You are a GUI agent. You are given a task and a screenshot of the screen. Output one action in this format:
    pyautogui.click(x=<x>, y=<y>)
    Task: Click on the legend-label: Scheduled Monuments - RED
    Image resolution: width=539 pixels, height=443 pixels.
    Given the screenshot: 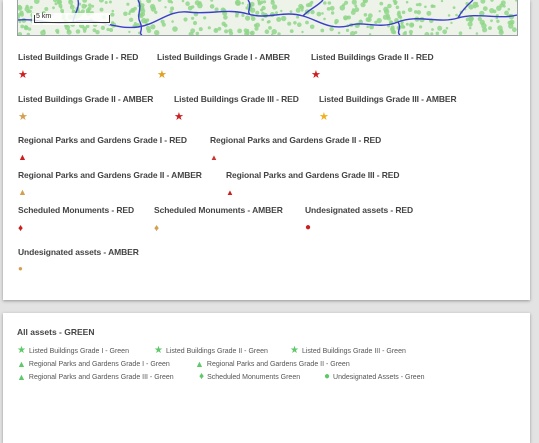 What is the action you would take?
    pyautogui.click(x=76, y=210)
    